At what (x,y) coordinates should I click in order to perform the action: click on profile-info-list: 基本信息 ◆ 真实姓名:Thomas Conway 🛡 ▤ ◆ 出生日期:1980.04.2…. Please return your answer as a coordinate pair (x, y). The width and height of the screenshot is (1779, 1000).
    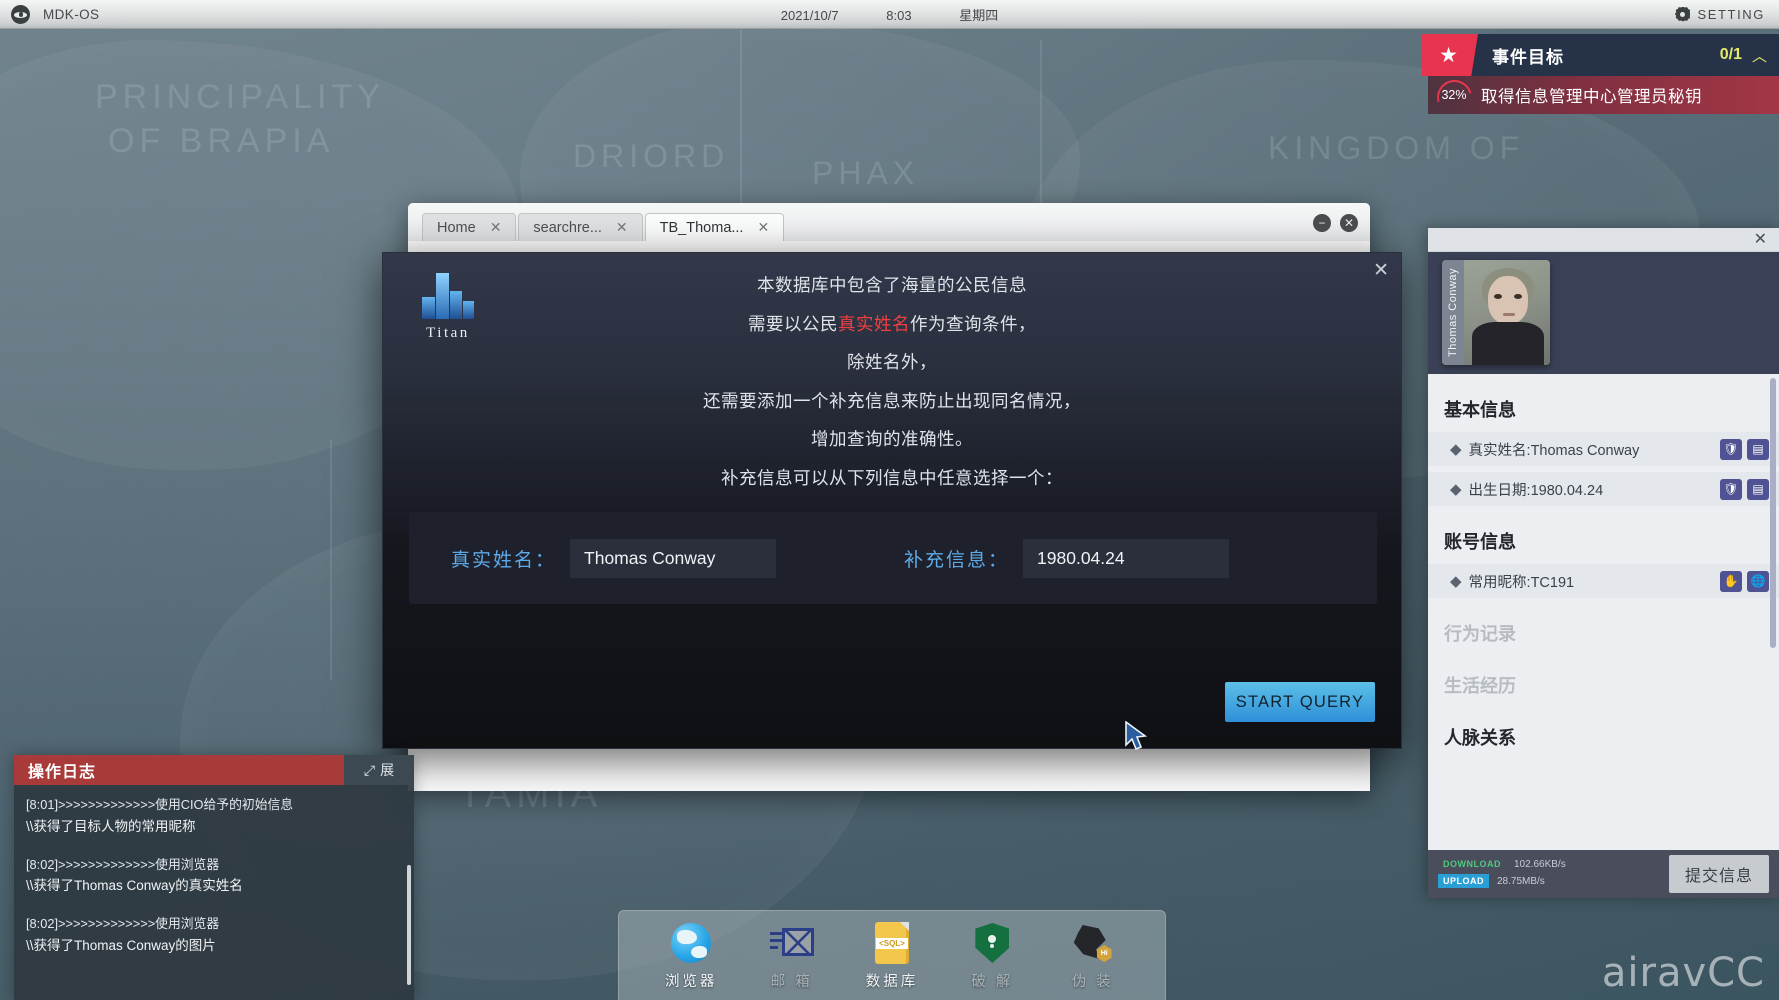
    Looking at the image, I should click on (1603, 612).